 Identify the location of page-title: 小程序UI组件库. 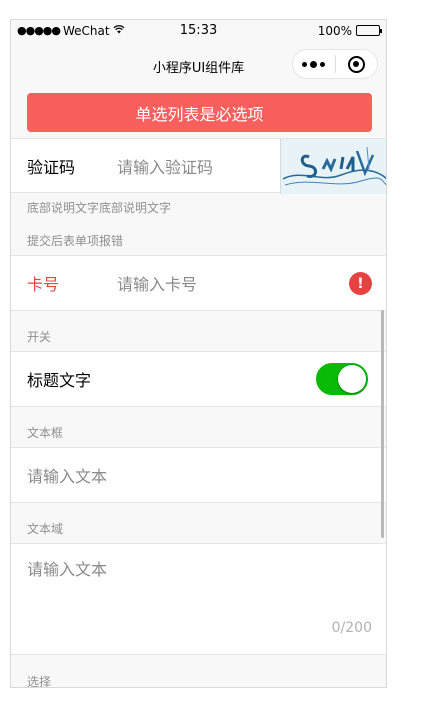
(198, 68).